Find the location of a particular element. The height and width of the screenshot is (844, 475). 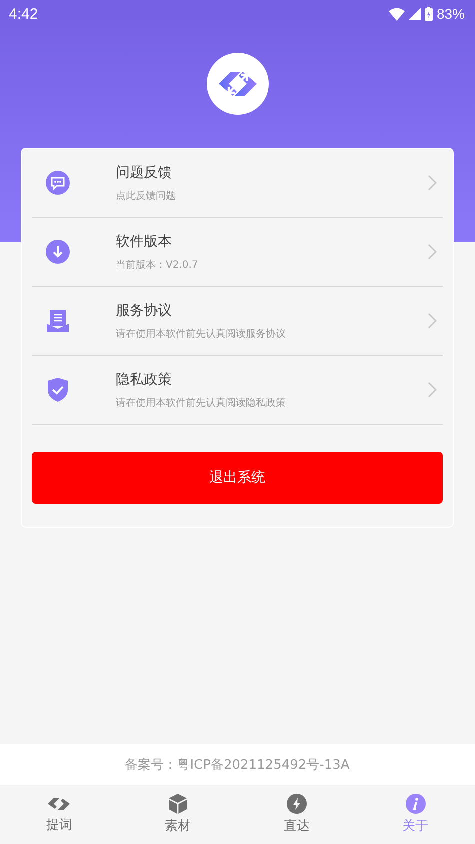

menu-item: 服务协议 请在使用本软件前先认真阅读服务协议 is located at coordinates (237, 321).